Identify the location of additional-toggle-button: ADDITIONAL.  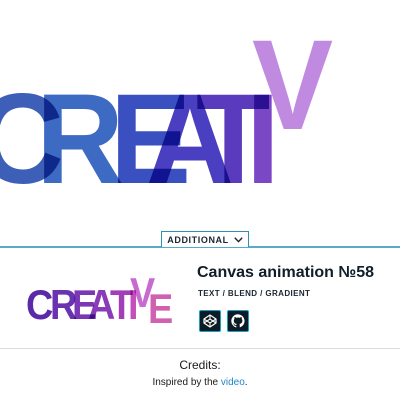
(205, 239).